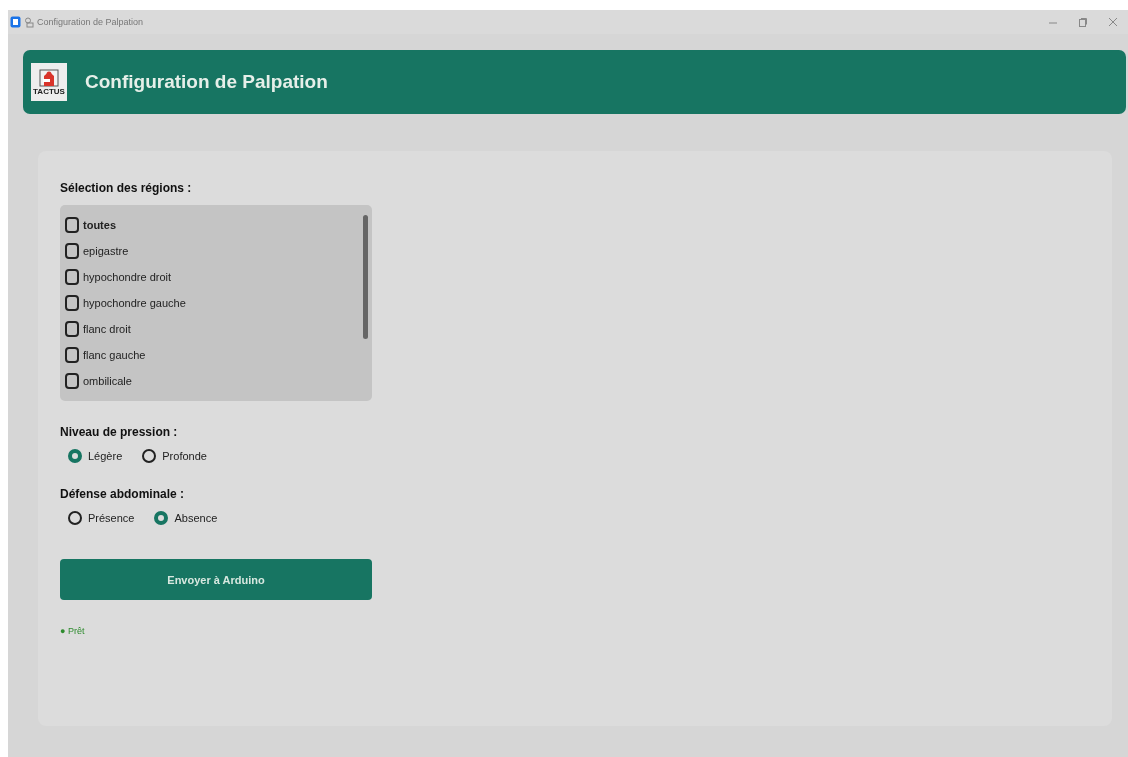  Describe the element at coordinates (107, 329) in the screenshot. I see `checkbox-label: flanc droit` at that location.